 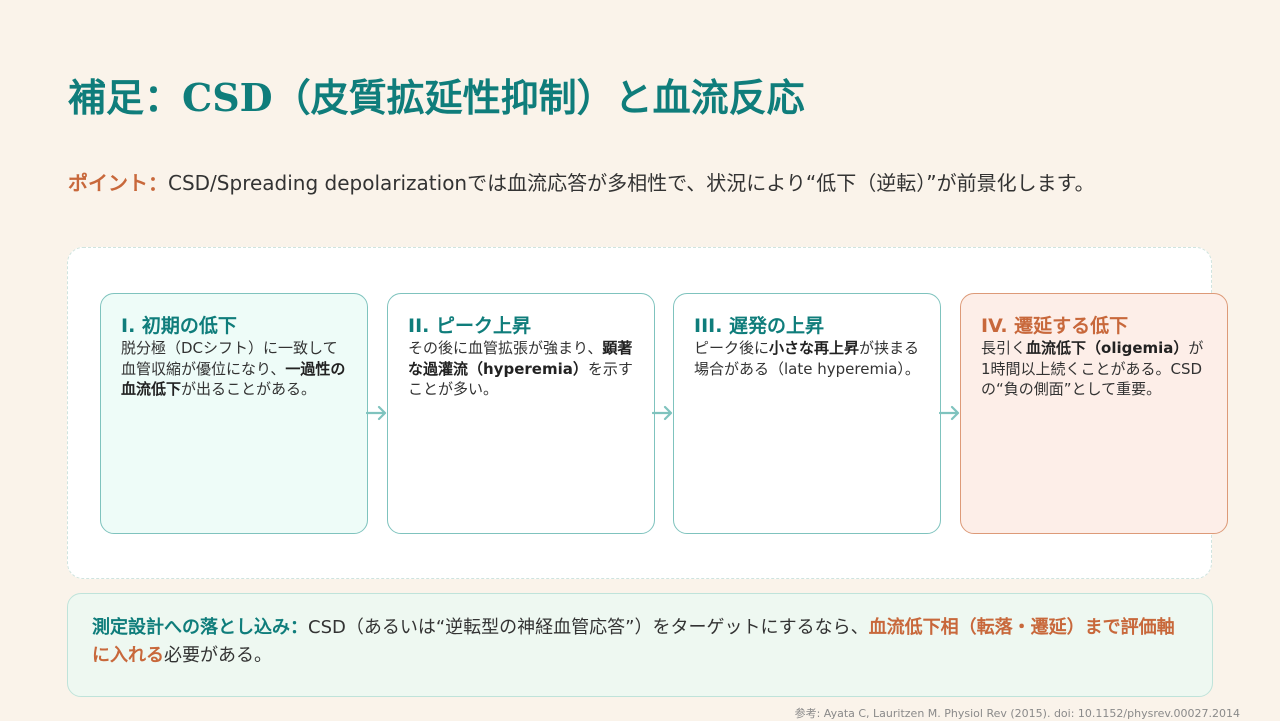 What do you see at coordinates (179, 326) in the screenshot?
I see `phase-card-title: I. 初期の低下` at bounding box center [179, 326].